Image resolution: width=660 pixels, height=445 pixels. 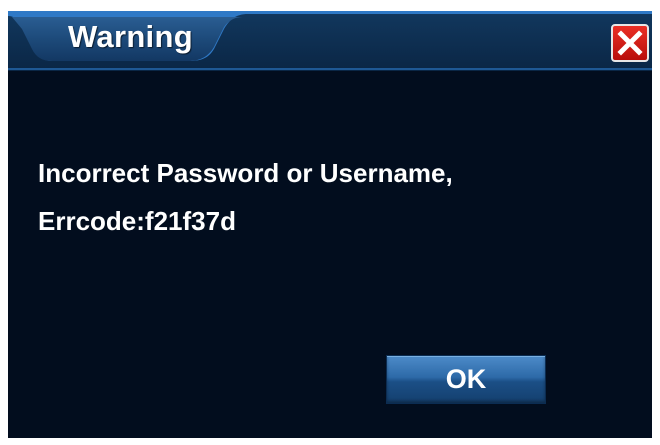 I want to click on ok-button: OK, so click(x=466, y=379).